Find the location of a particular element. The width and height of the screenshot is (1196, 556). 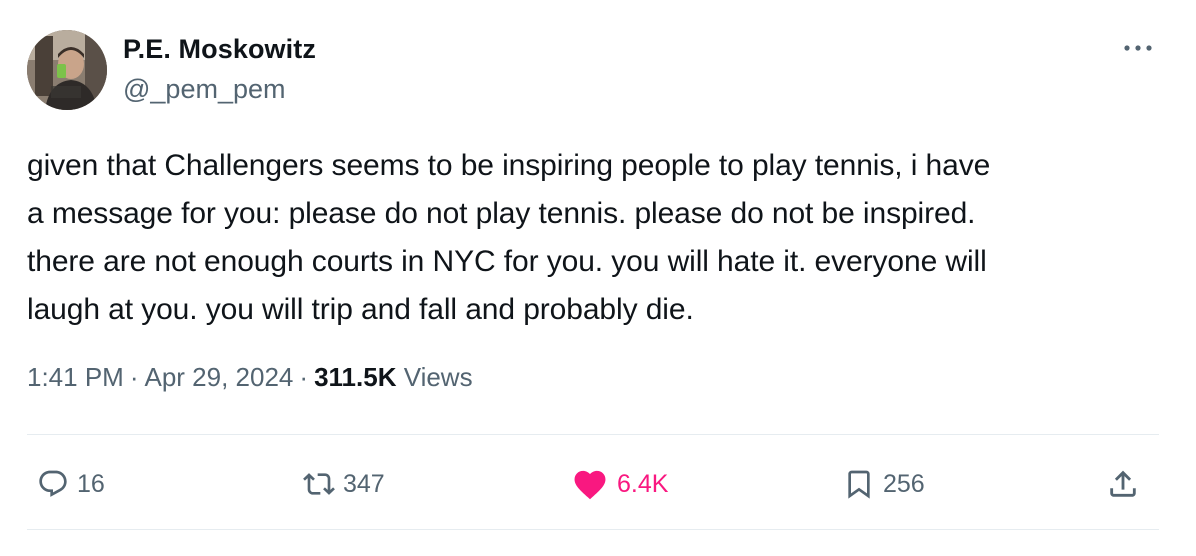

avatar is located at coordinates (67, 70).